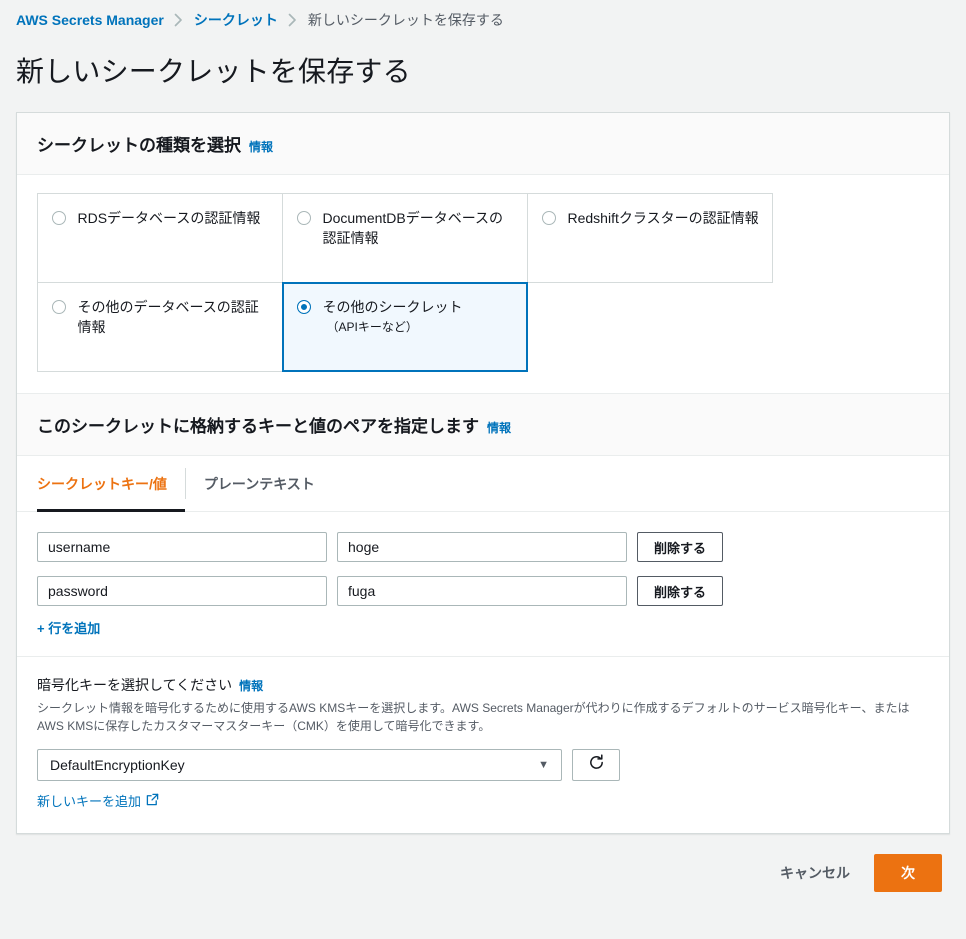  What do you see at coordinates (213, 71) in the screenshot?
I see `page-title: 新しいシークレットを保存する` at bounding box center [213, 71].